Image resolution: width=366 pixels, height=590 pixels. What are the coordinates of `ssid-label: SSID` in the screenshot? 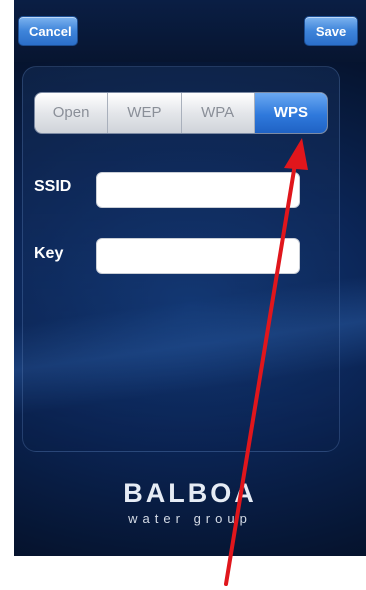 It's located at (53, 186).